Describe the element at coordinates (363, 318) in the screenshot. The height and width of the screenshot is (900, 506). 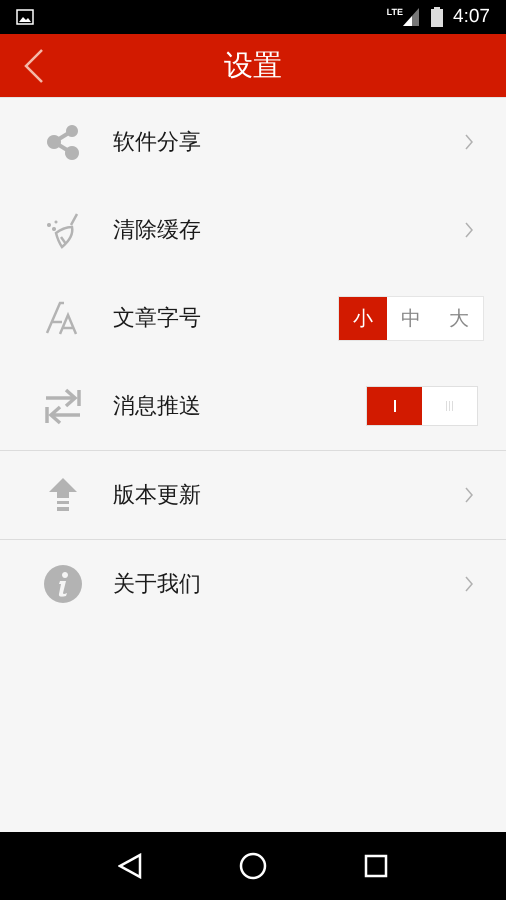
I see `size-option: 小` at that location.